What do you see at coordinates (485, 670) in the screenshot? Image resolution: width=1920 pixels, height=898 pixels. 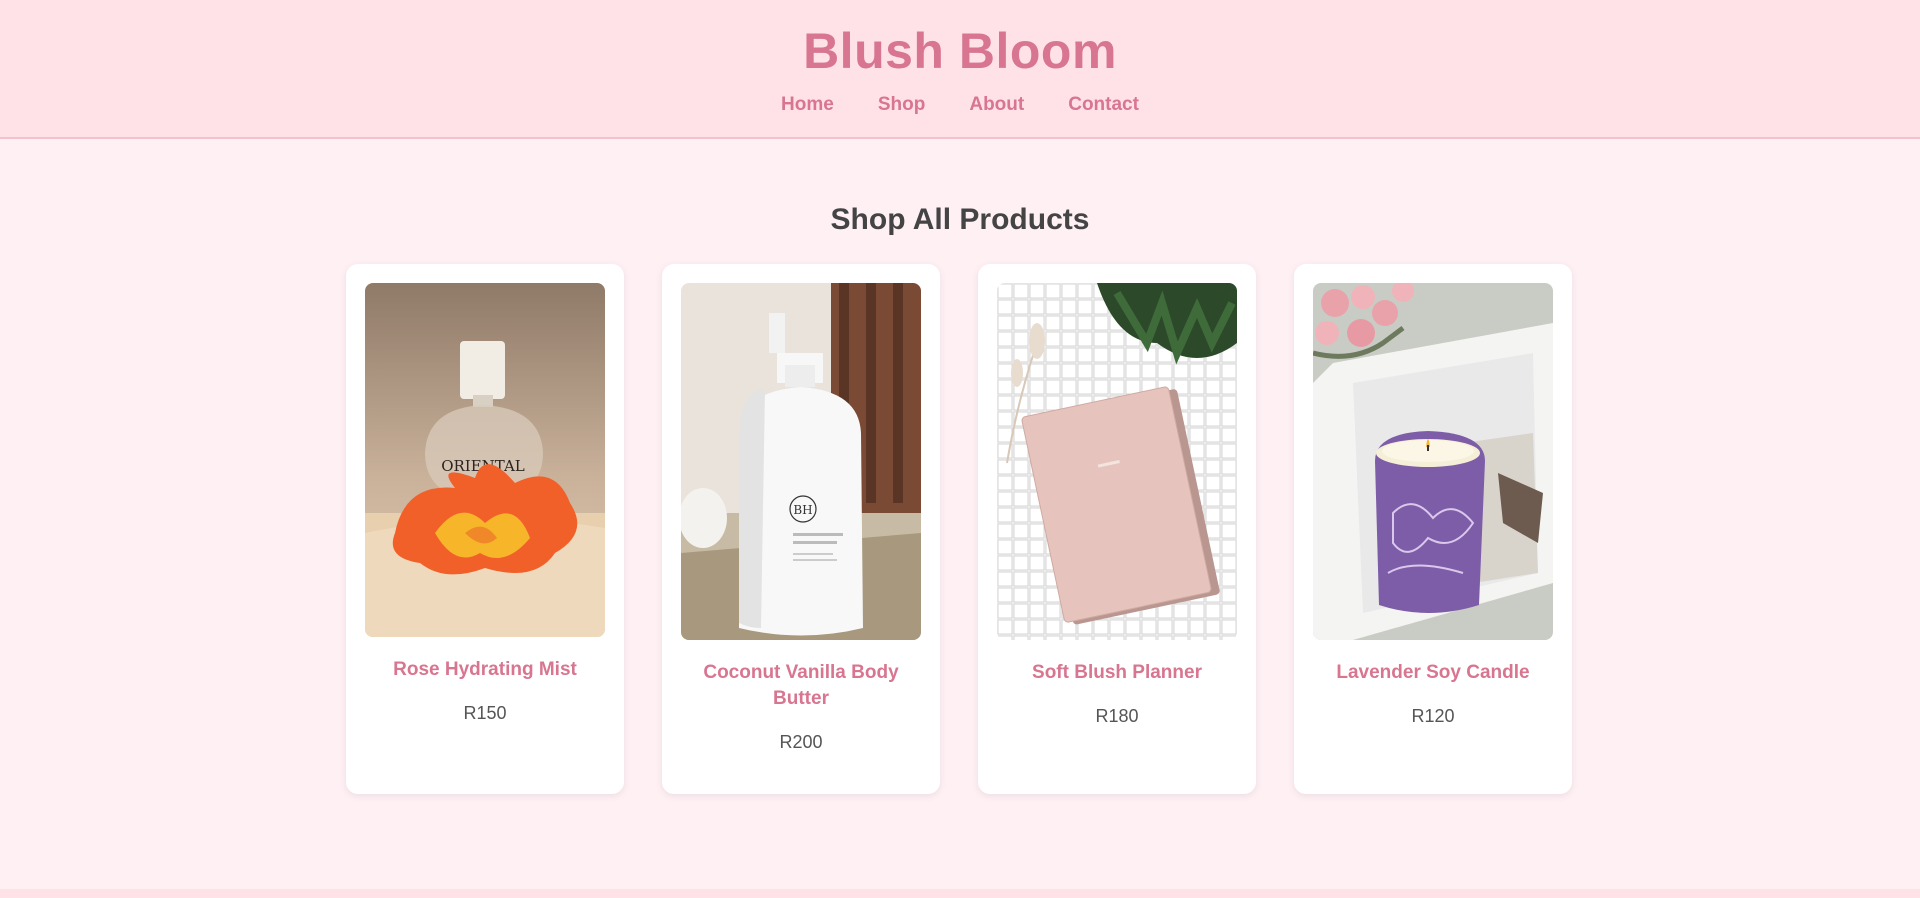 I see `product-name: Rose Hydrating Mist` at bounding box center [485, 670].